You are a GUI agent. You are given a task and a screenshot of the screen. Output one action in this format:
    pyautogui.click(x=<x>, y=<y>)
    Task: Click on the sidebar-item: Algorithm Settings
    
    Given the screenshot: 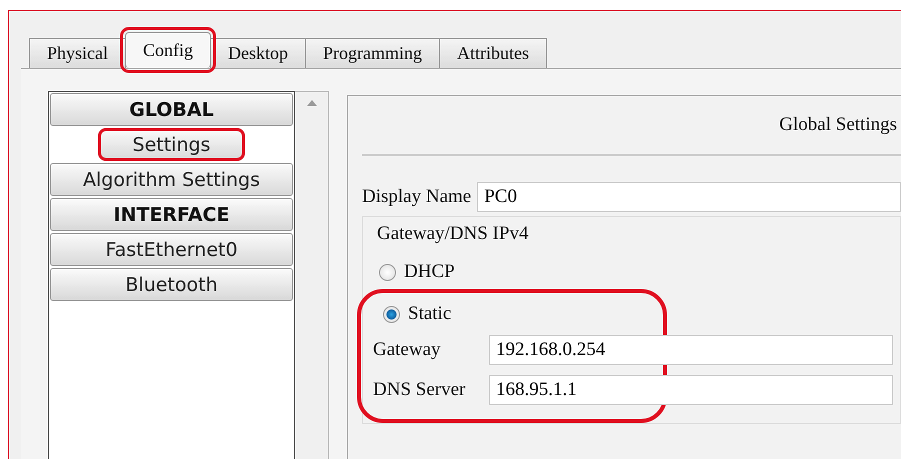 What is the action you would take?
    pyautogui.click(x=171, y=179)
    